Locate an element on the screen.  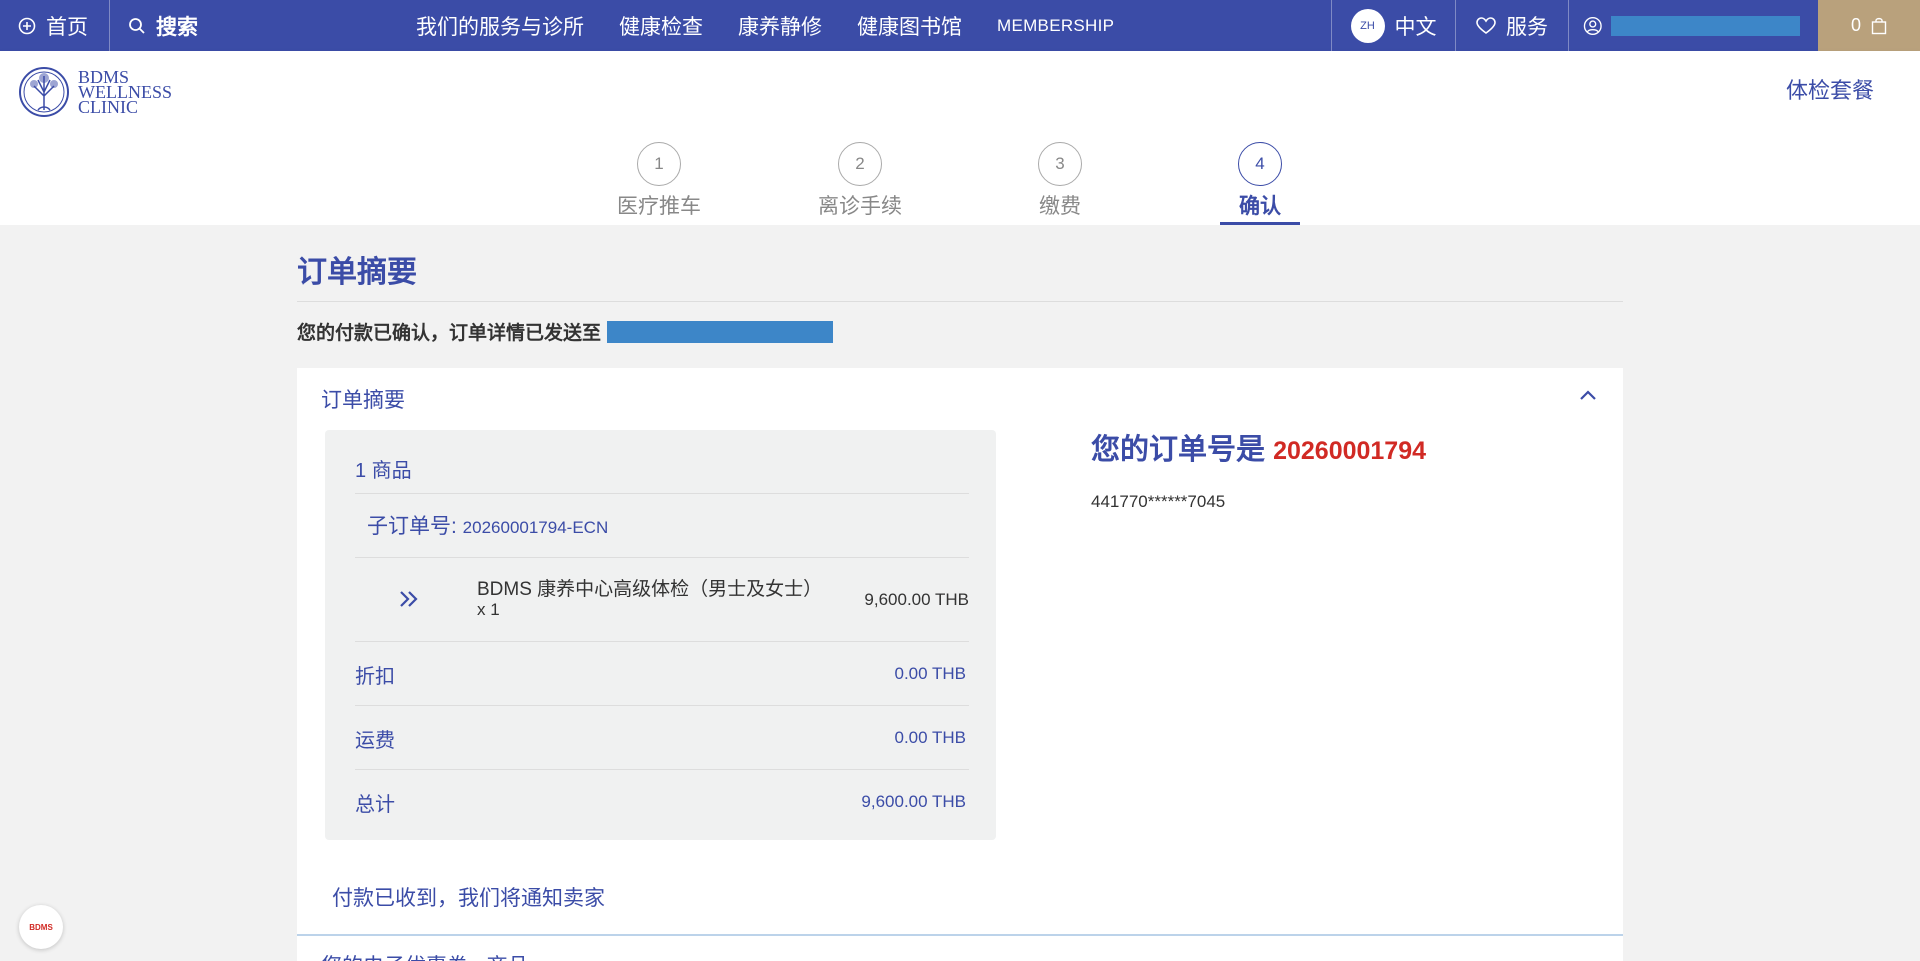
suborder-value: 20260001794-ECN is located at coordinates (535, 527).